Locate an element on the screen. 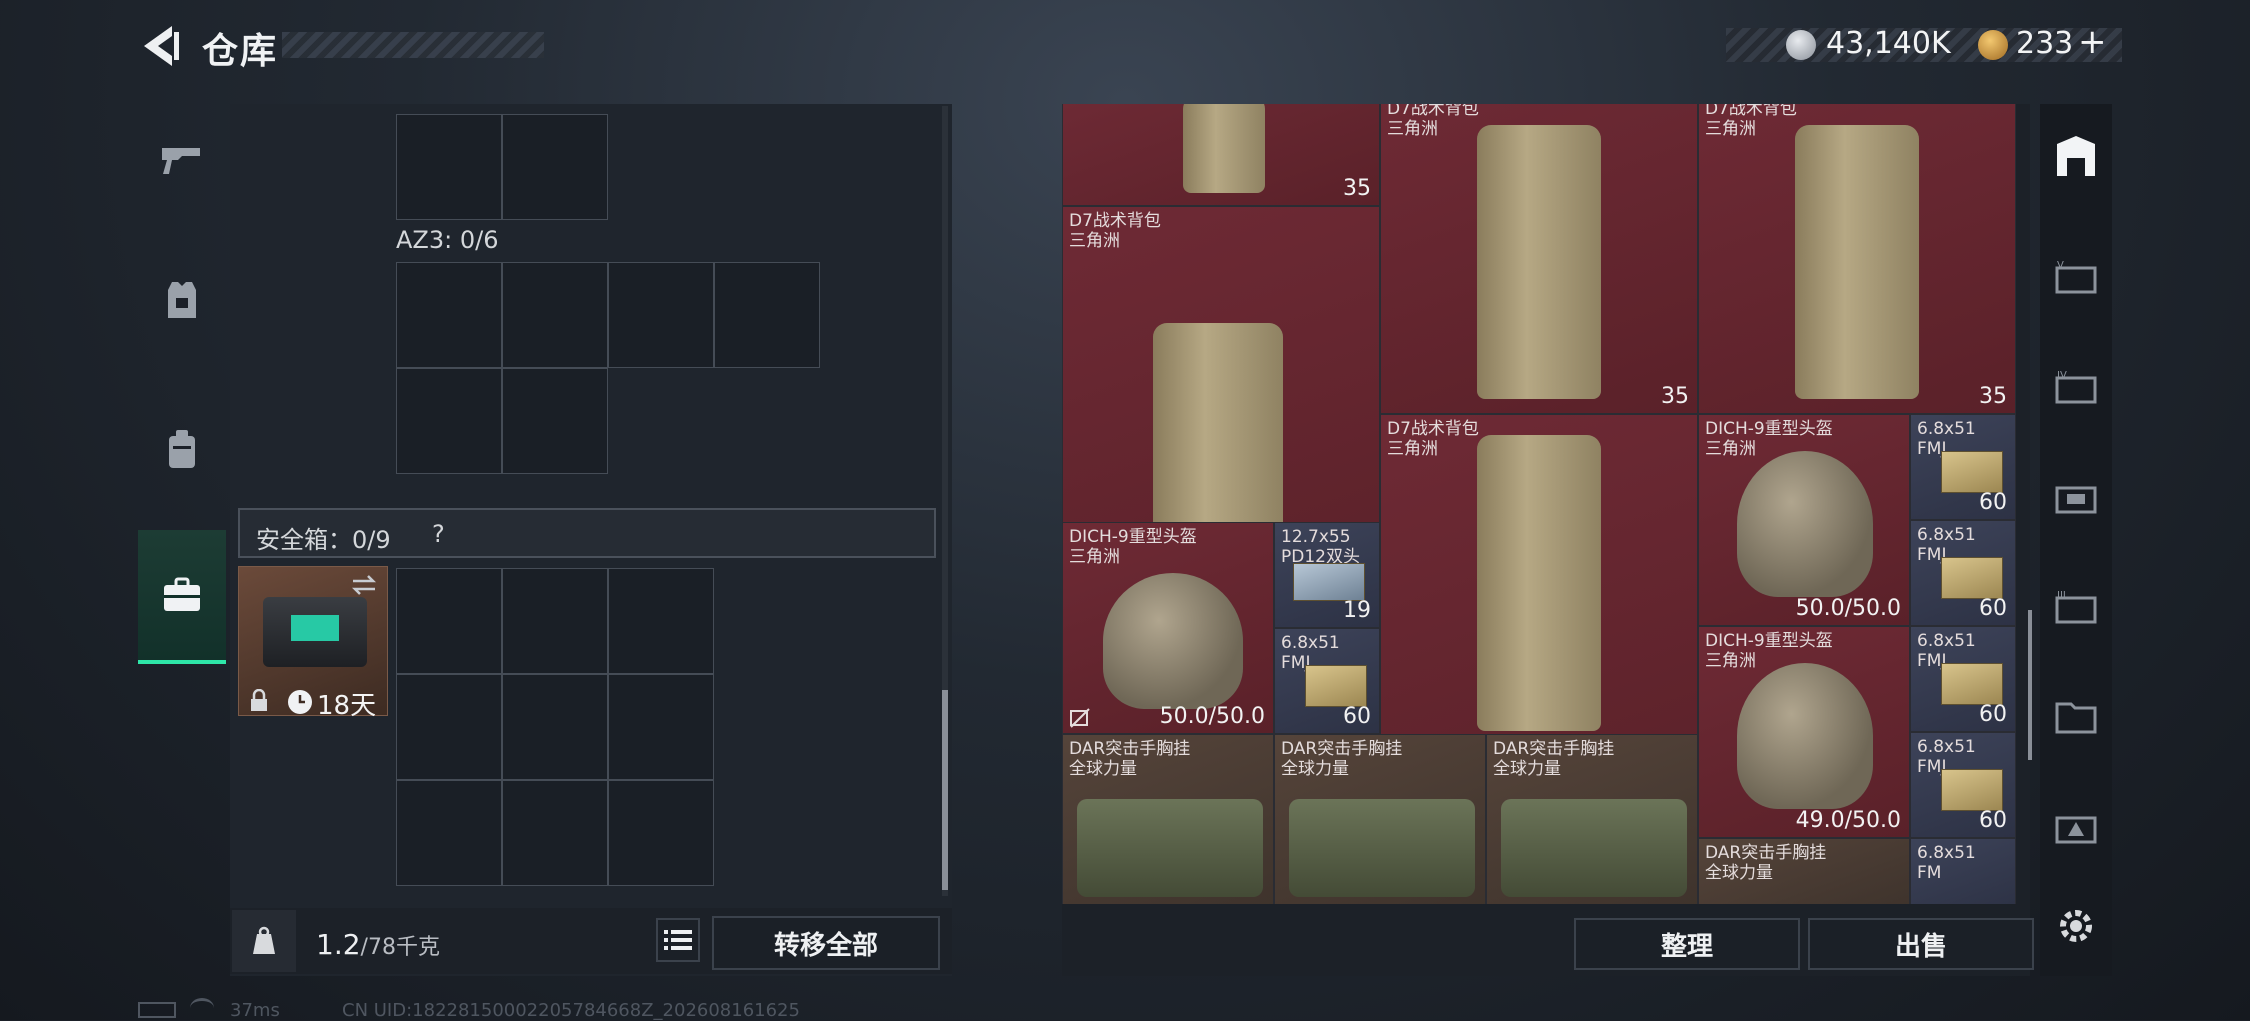  safebox-item: 18天 is located at coordinates (313, 643).